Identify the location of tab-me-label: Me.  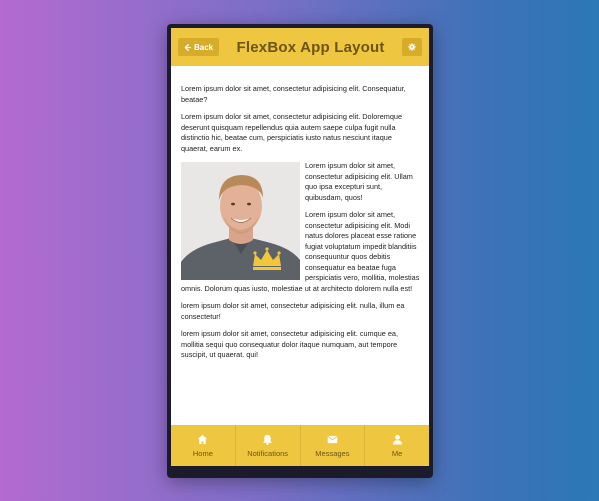
(397, 453).